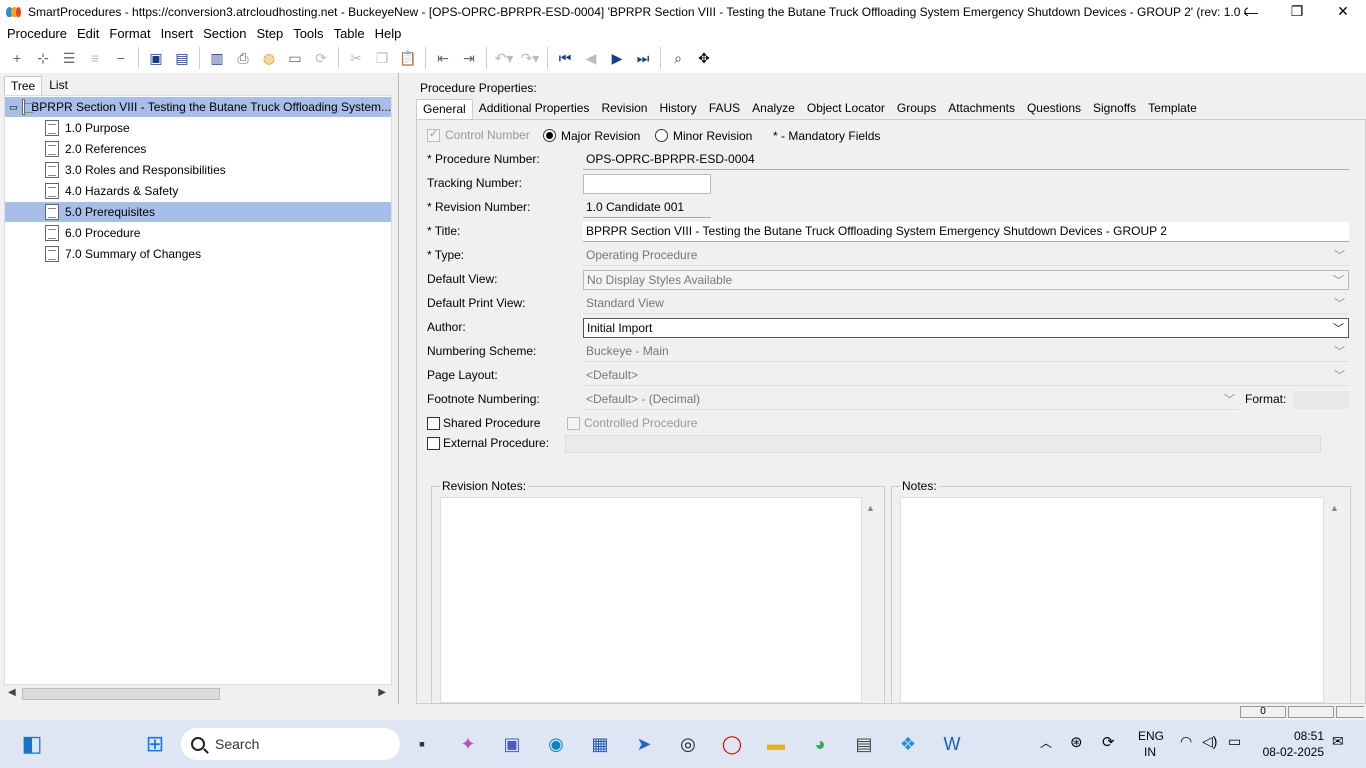 The width and height of the screenshot is (1366, 768). Describe the element at coordinates (1172, 109) in the screenshot. I see `tab-template: Template` at that location.